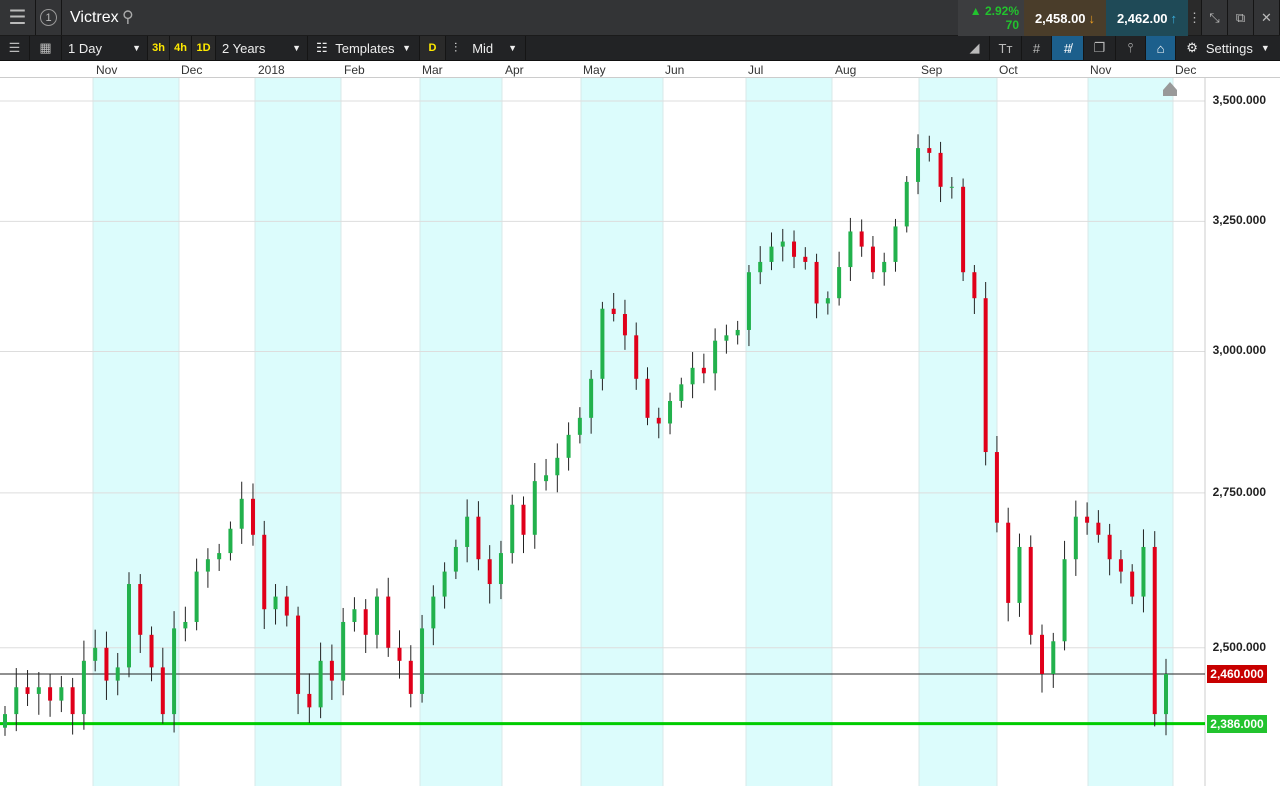 The image size is (1280, 786). Describe the element at coordinates (271, 70) in the screenshot. I see `month-label: 2018` at that location.